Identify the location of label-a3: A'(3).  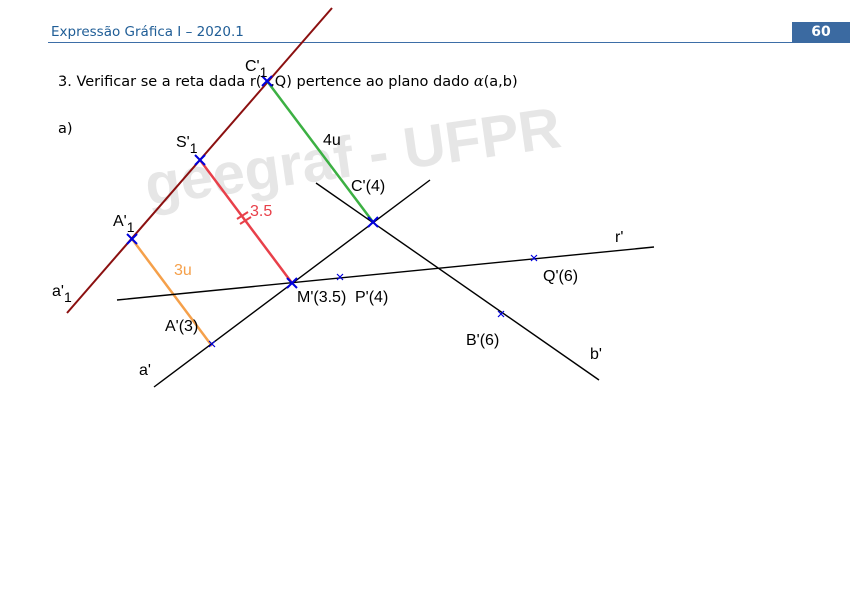
(181, 326).